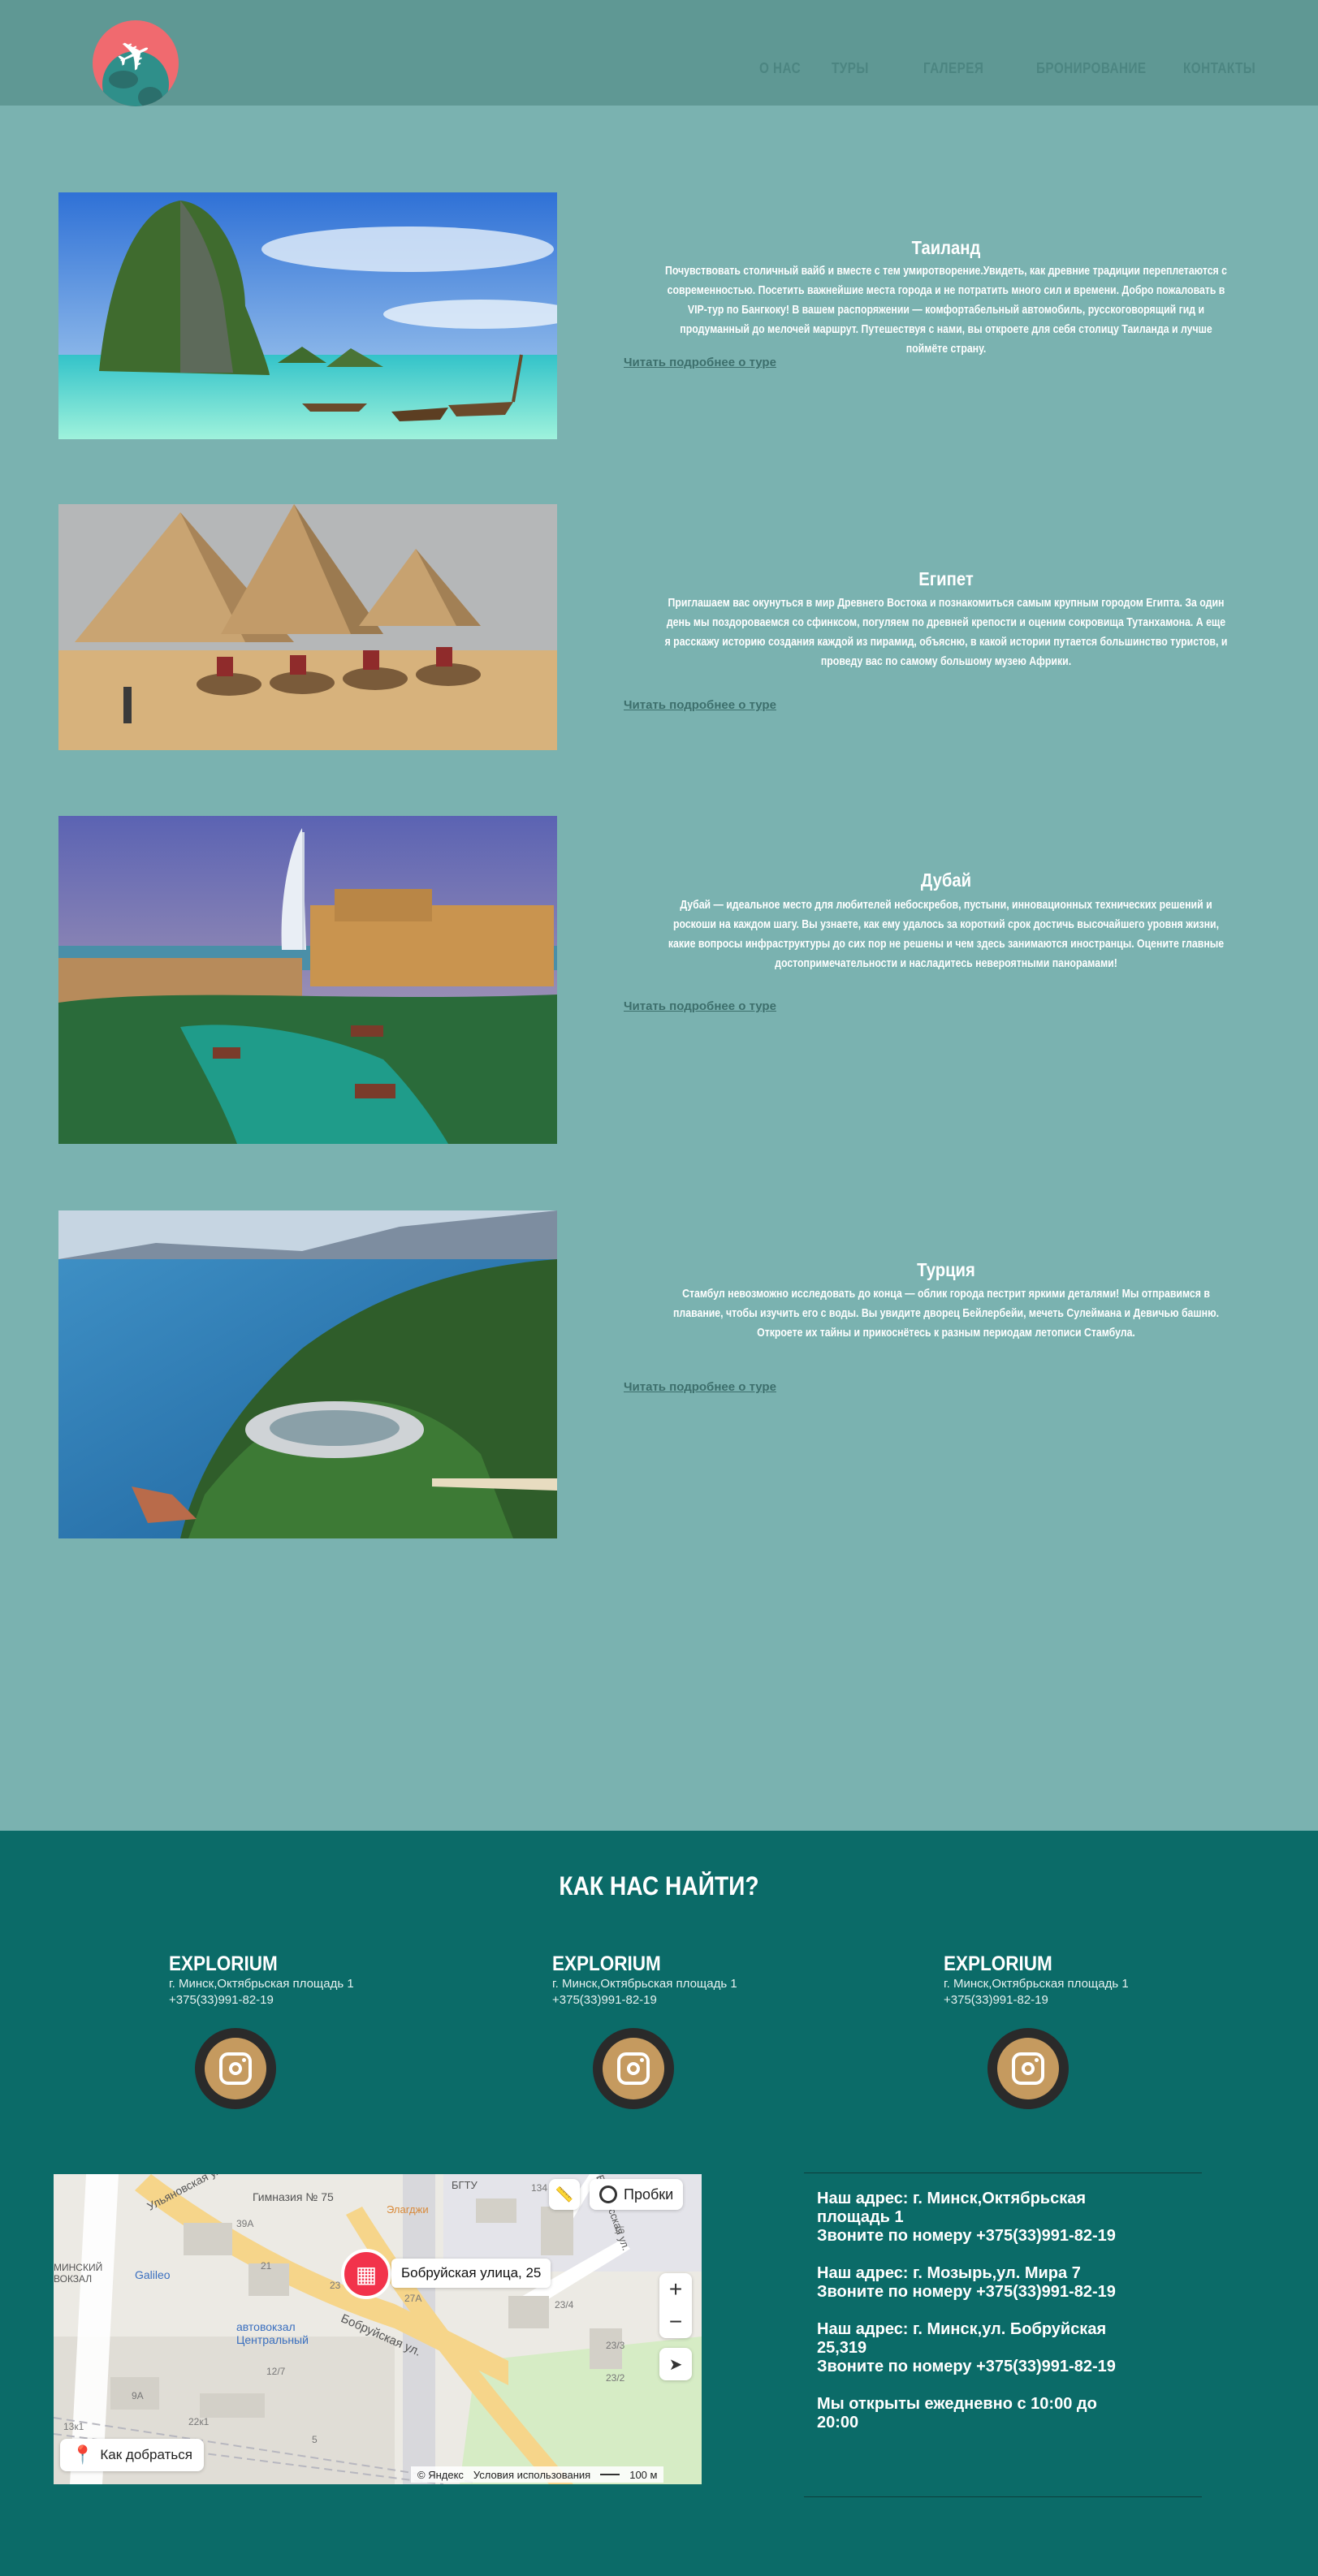 Image resolution: width=1318 pixels, height=2576 pixels. I want to click on zoom-controls: + −, so click(675, 2305).